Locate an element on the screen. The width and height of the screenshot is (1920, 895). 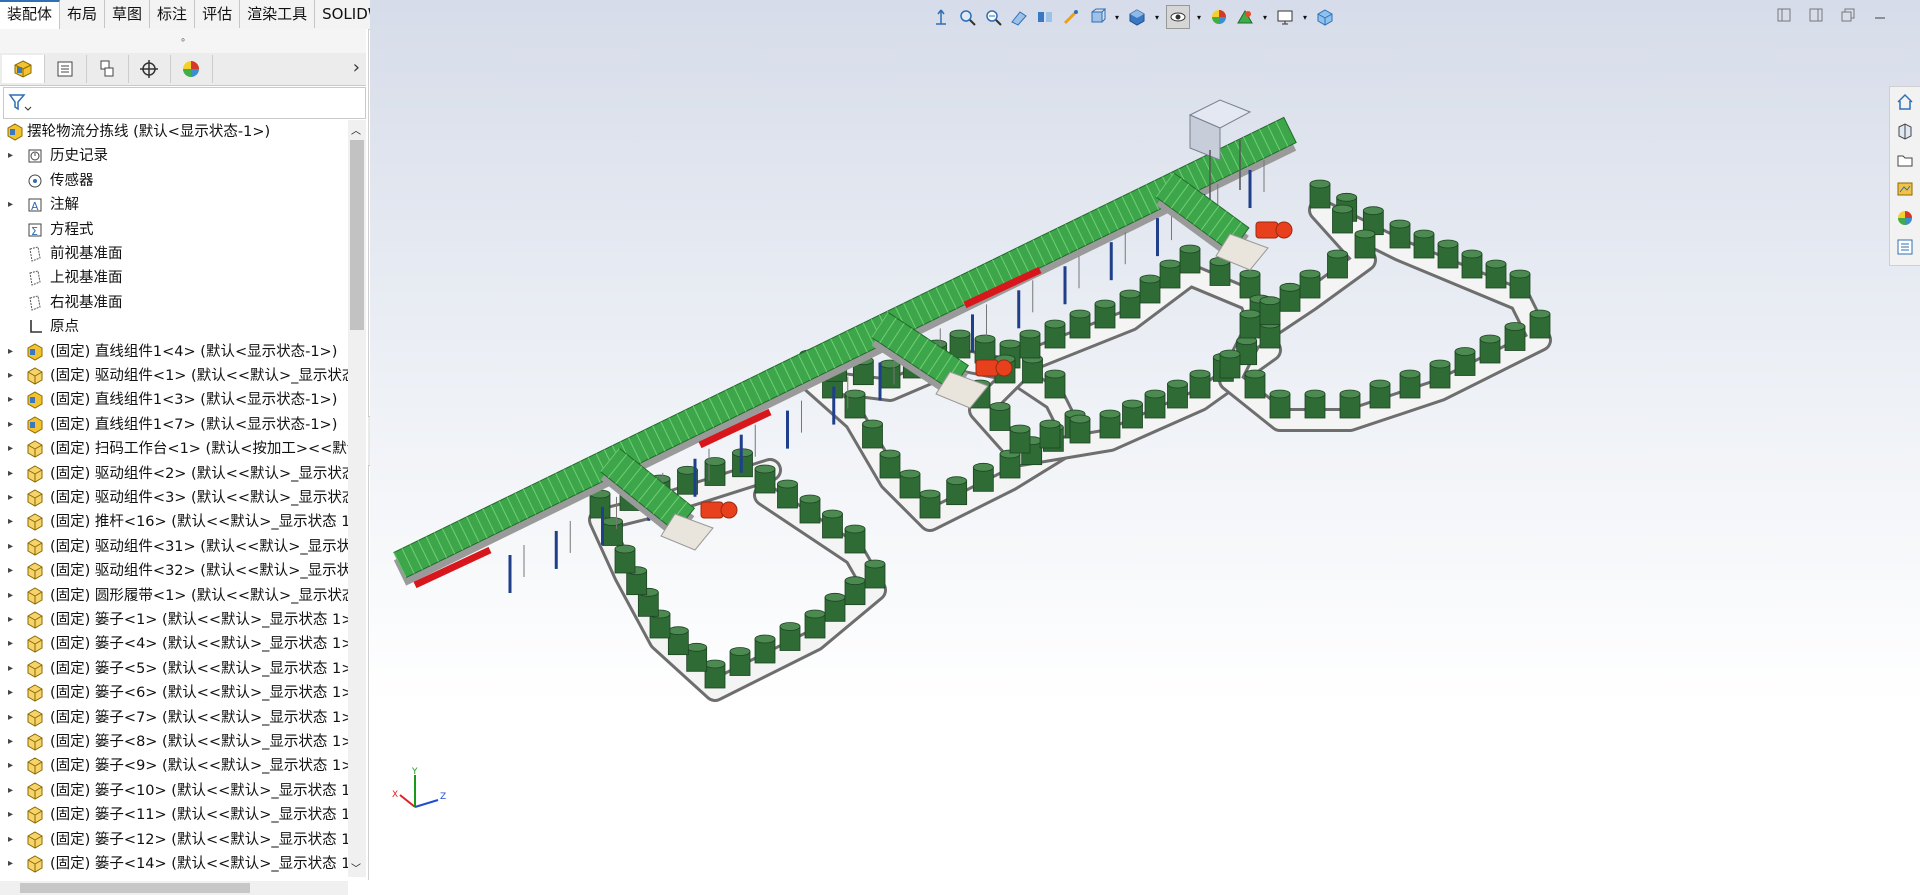
tree-item: ▸ (固定) 驱动组件<2> (默认<<默认>_显示状态 is located at coordinates (174, 474).